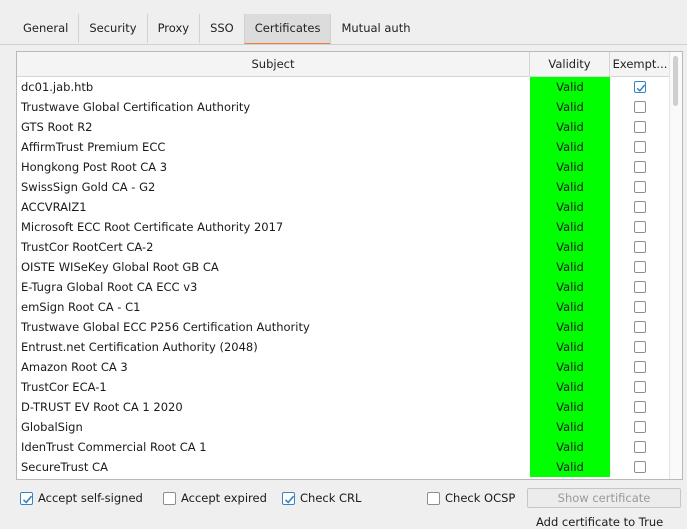 The height and width of the screenshot is (529, 687). What do you see at coordinates (343, 447) in the screenshot?
I see `table-row: IdenTrust Commercial Root CA 1 Valid` at bounding box center [343, 447].